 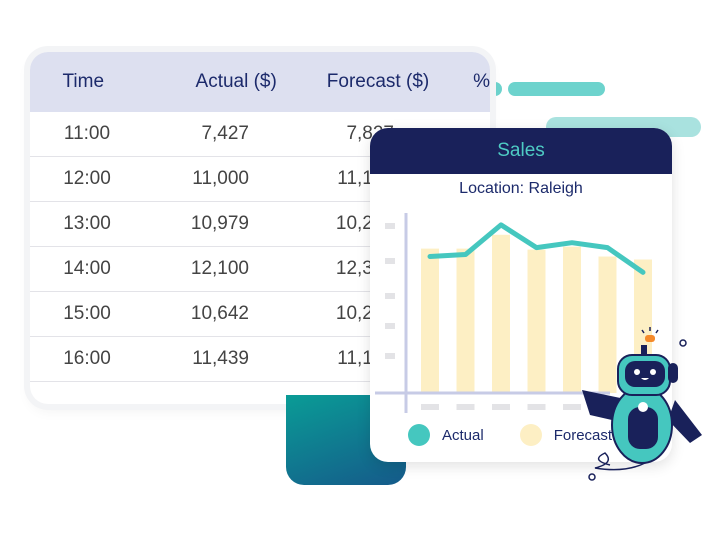 I want to click on cell-actual: 10,642, so click(x=219, y=313).